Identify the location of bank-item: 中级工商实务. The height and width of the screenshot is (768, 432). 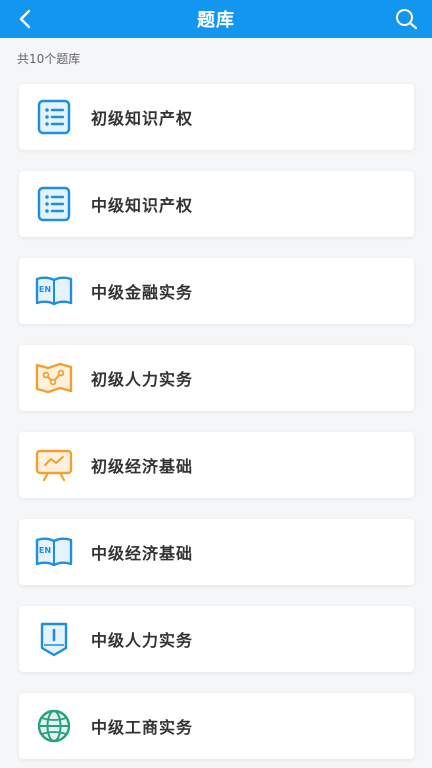
(216, 726).